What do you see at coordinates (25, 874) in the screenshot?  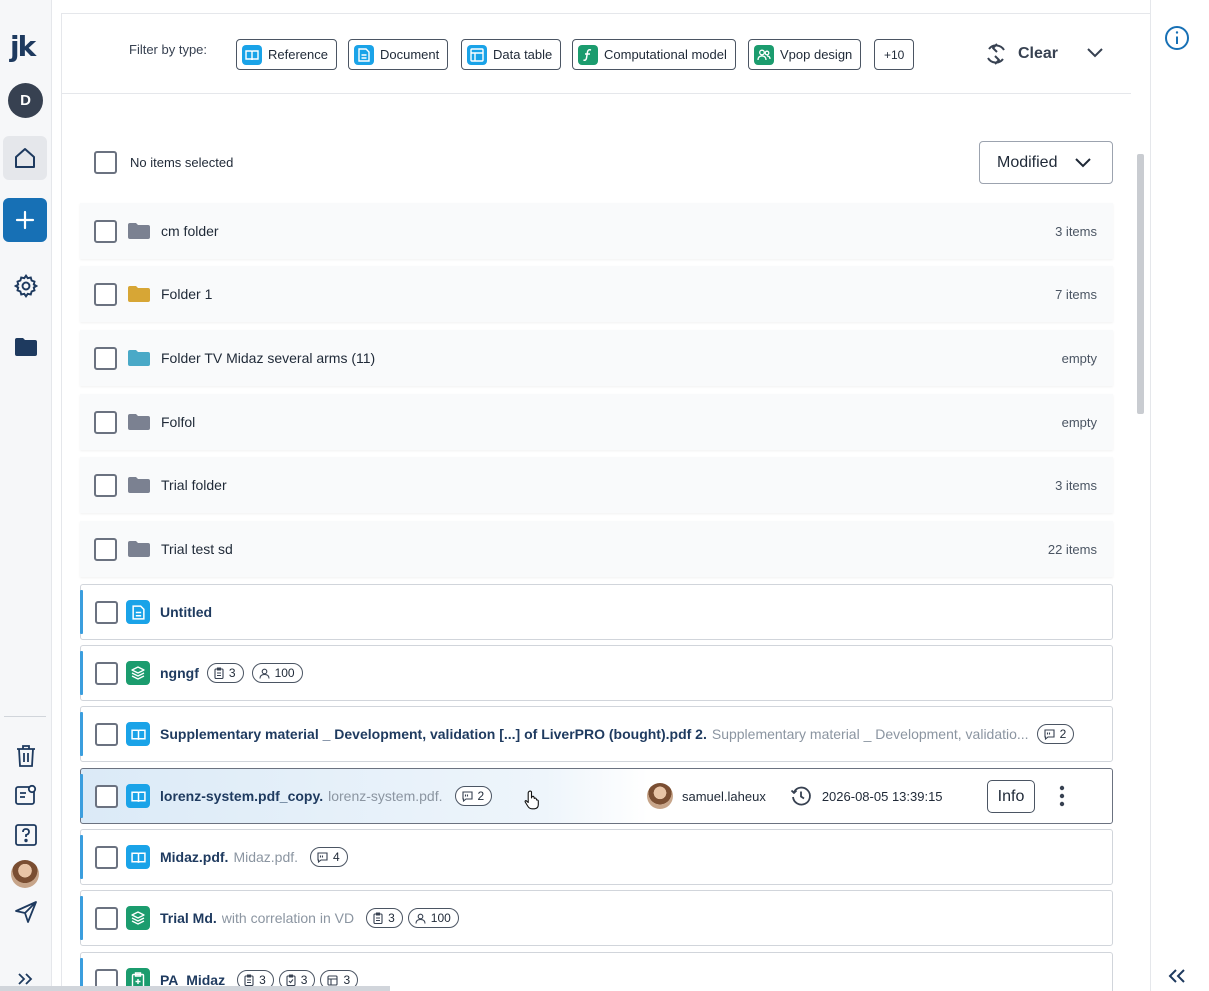 I see `user-avatar` at bounding box center [25, 874].